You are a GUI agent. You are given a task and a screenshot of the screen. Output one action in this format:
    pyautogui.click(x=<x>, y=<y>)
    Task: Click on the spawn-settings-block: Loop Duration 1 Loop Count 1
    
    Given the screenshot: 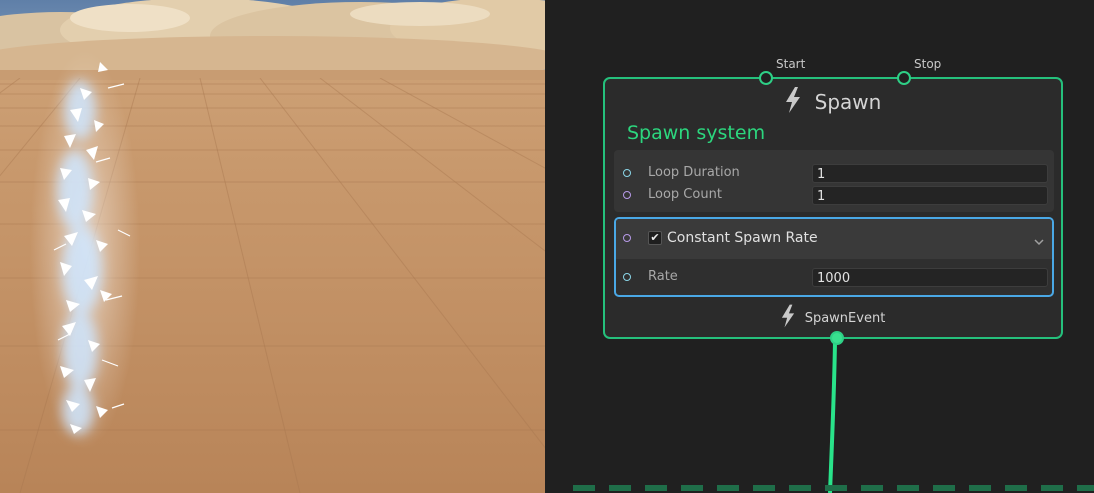 What is the action you would take?
    pyautogui.click(x=834, y=181)
    